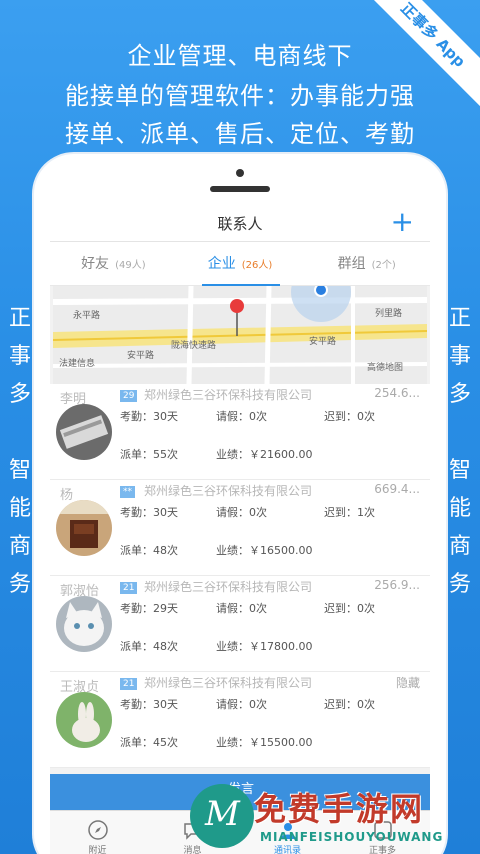  What do you see at coordinates (366, 263) in the screenshot?
I see `tab-groups: 群组 (2个)` at bounding box center [366, 263].